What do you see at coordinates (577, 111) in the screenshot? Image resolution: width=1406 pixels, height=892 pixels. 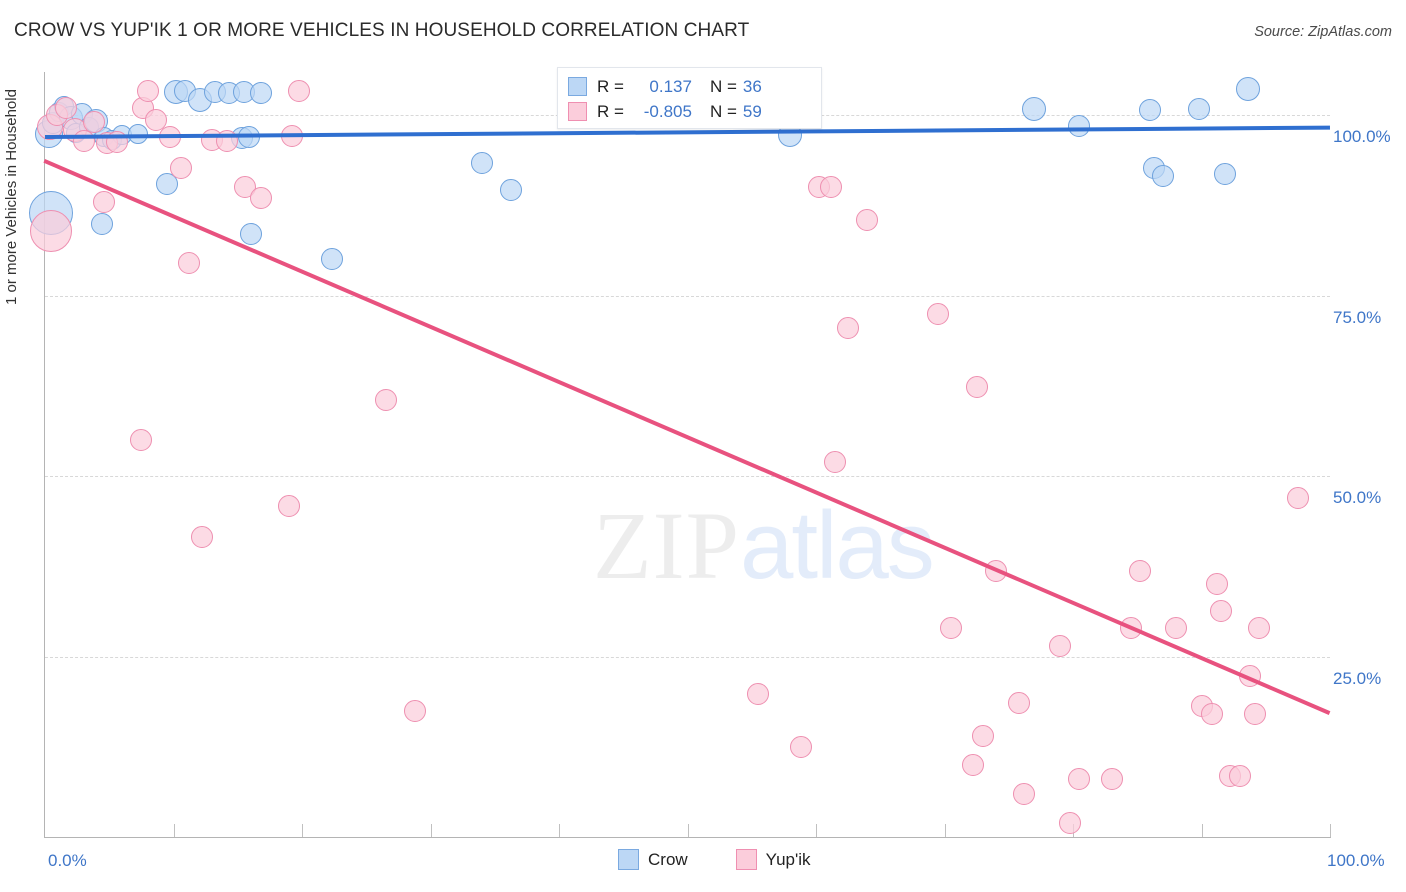 I see `yupik-swatch-icon` at bounding box center [577, 111].